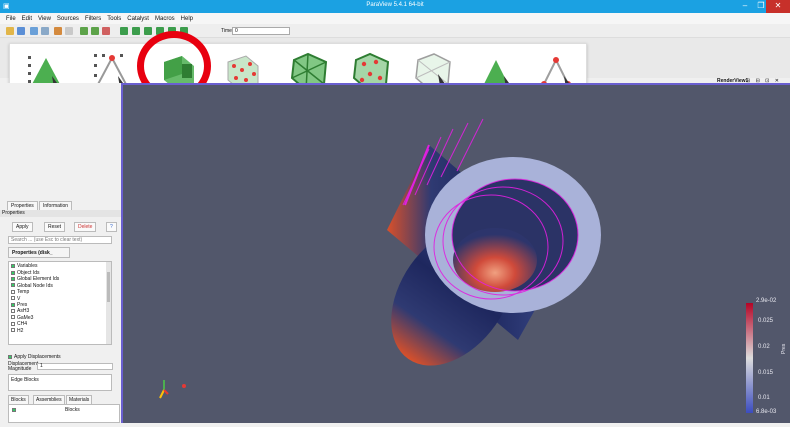 The height and width of the screenshot is (427, 790). I want to click on disconnect-icon, so click(45, 31).